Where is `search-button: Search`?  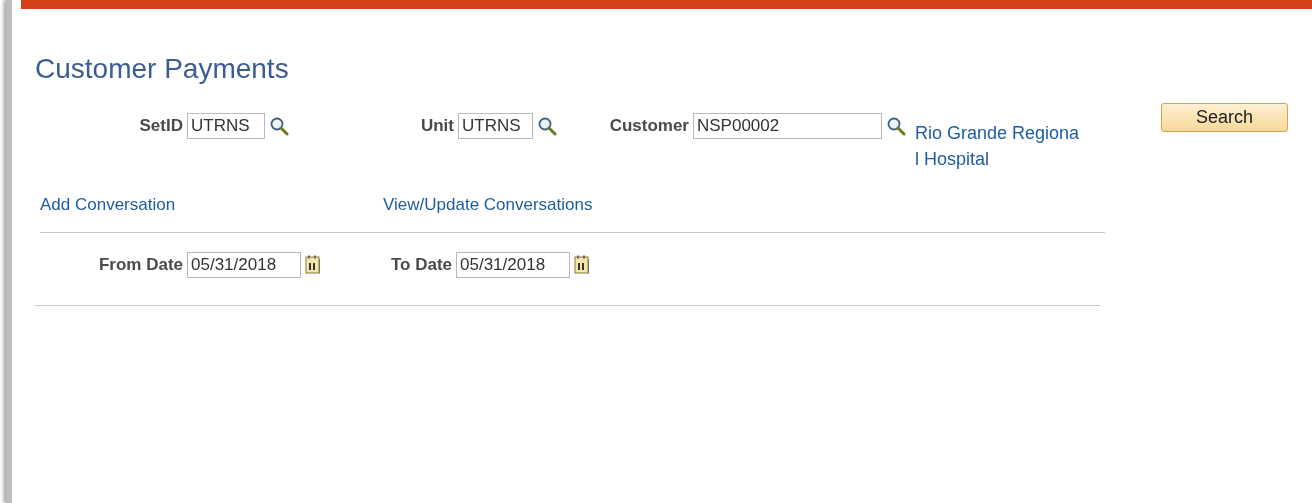
search-button: Search is located at coordinates (1224, 117).